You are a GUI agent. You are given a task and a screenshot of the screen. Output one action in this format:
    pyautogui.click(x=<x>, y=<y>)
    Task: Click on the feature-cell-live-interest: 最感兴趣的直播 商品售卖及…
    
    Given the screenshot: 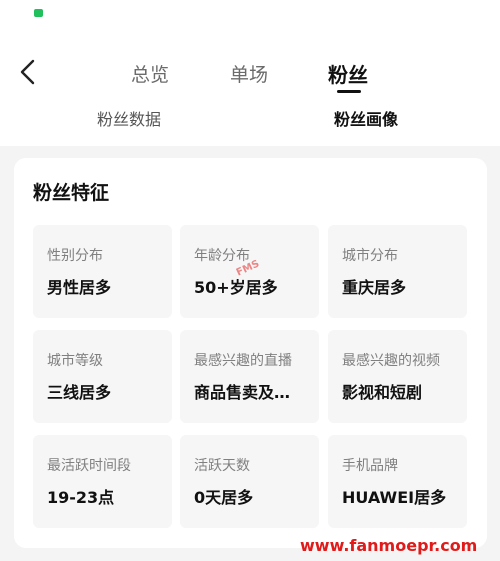 What is the action you would take?
    pyautogui.click(x=249, y=376)
    